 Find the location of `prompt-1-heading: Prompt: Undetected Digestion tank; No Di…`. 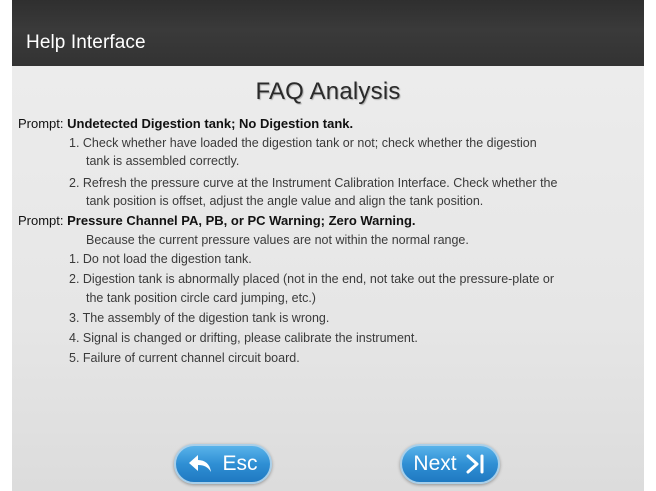

prompt-1-heading: Prompt: Undetected Digestion tank; No Di… is located at coordinates (185, 123).